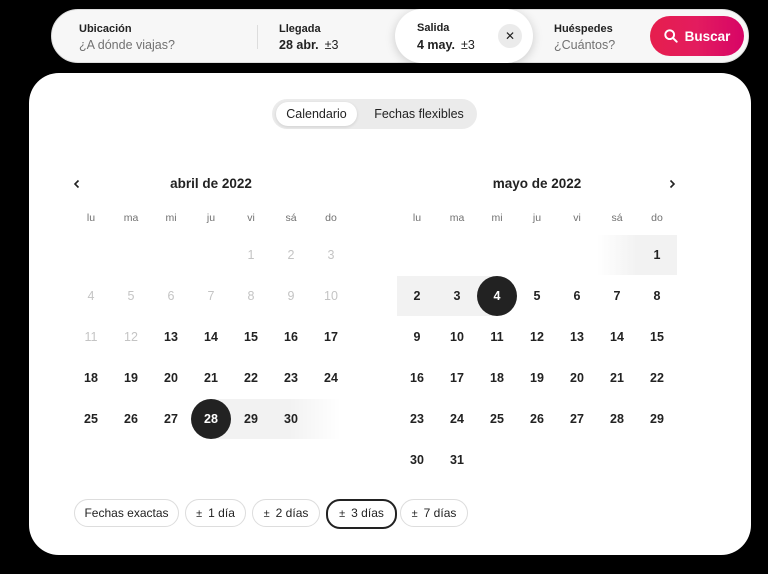 The height and width of the screenshot is (574, 768). What do you see at coordinates (464, 36) in the screenshot?
I see `checkout-segment: Salida 4 may. ±3 ✕` at bounding box center [464, 36].